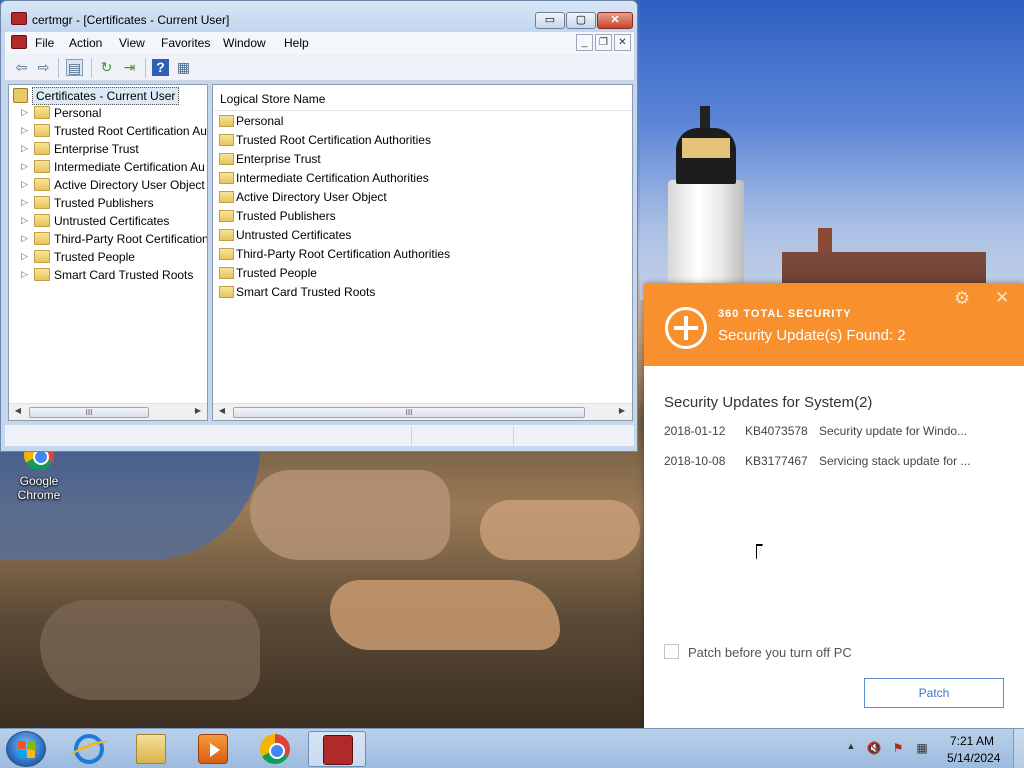 This screenshot has width=1024, height=768. I want to click on show-desktop-button, so click(1018, 748).